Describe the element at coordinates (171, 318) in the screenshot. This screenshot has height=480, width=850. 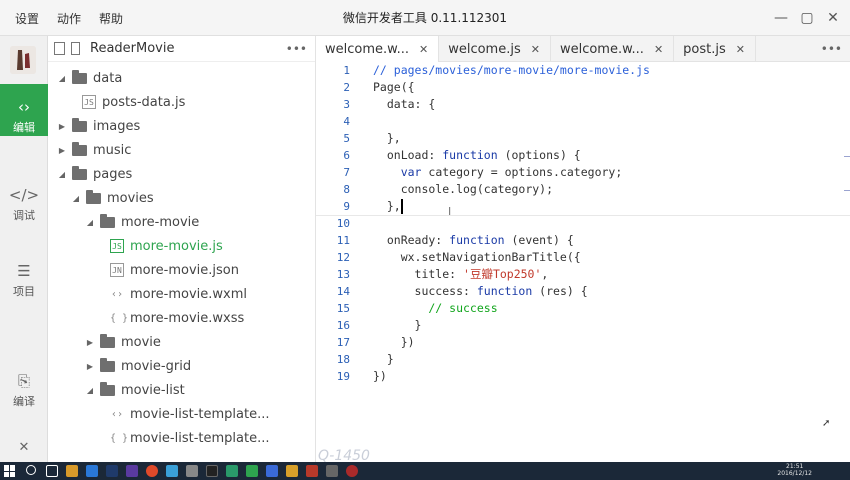
I see `tree-item: { } more-movie.wxss` at that location.